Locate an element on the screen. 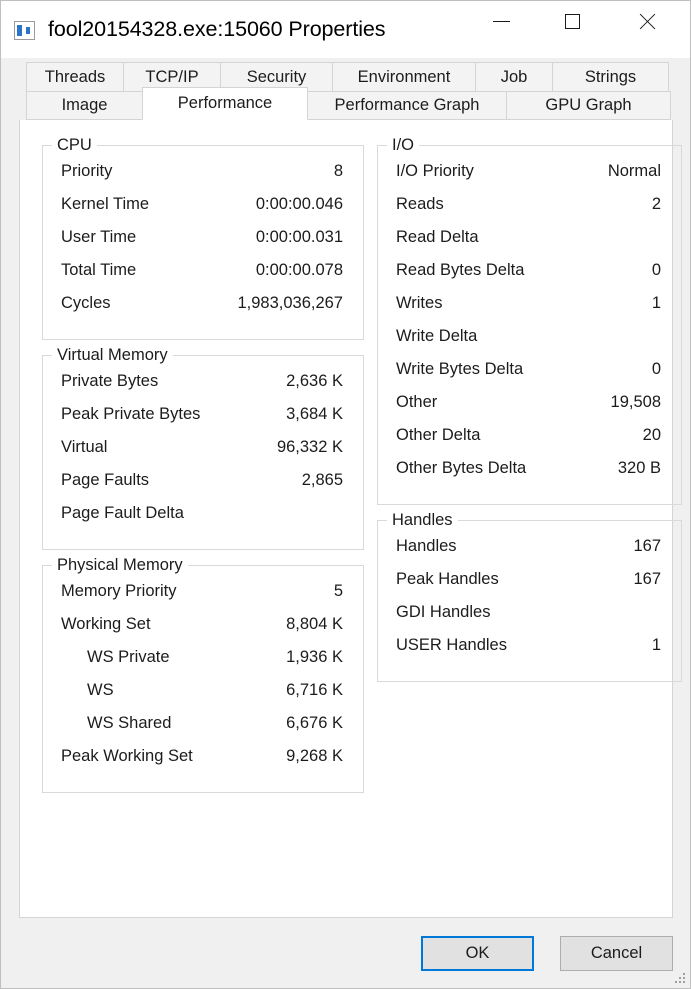 This screenshot has width=691, height=989. tab-image: Image is located at coordinates (84, 105).